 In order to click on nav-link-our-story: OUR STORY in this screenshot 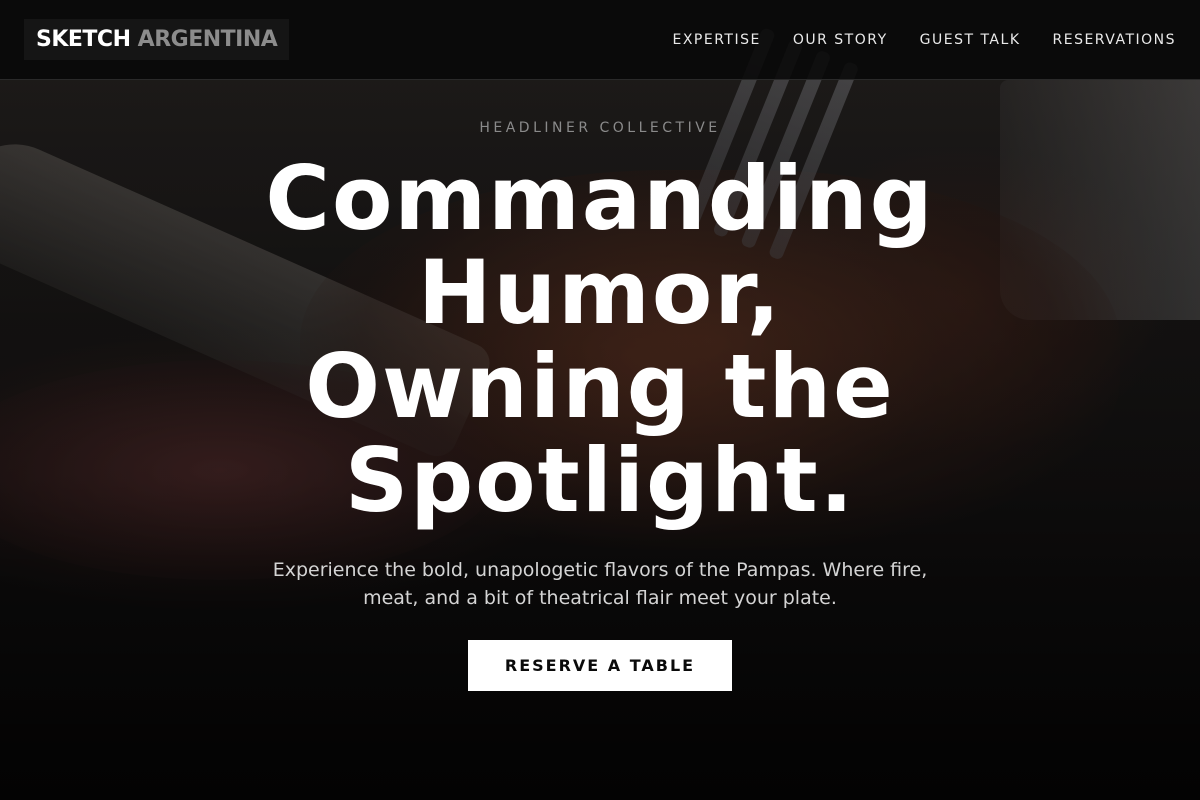, I will do `click(840, 40)`.